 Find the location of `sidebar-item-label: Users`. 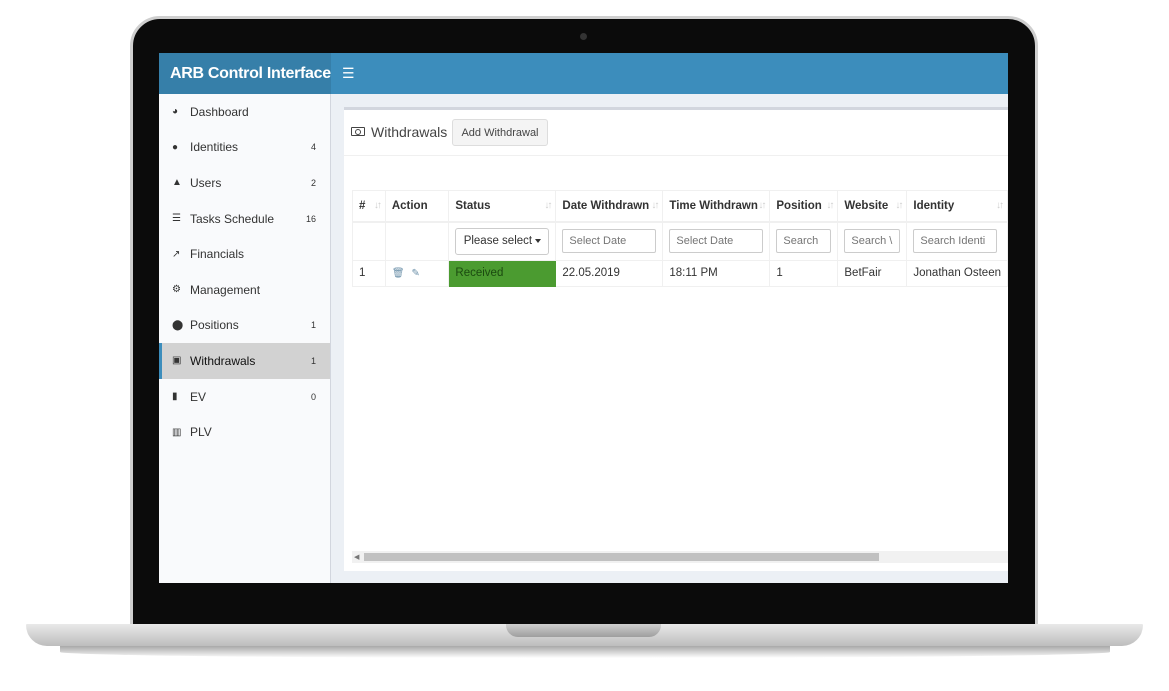

sidebar-item-label: Users is located at coordinates (206, 182).